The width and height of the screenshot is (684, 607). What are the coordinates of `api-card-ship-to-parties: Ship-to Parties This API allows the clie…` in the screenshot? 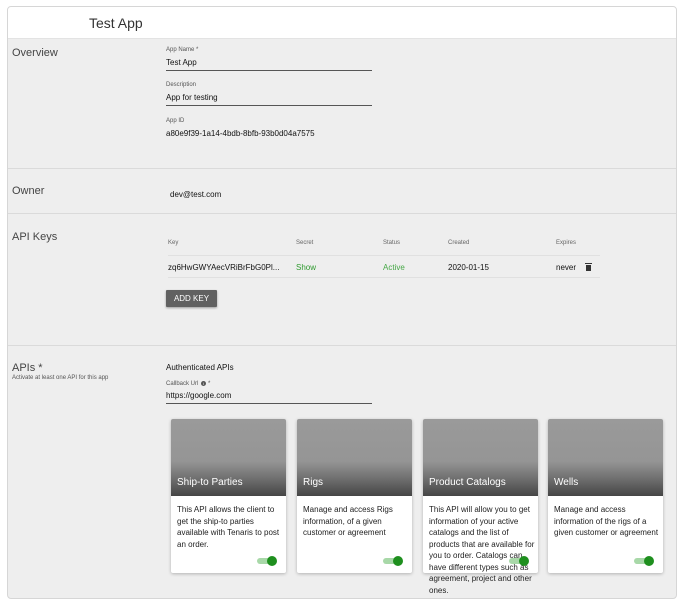 It's located at (228, 496).